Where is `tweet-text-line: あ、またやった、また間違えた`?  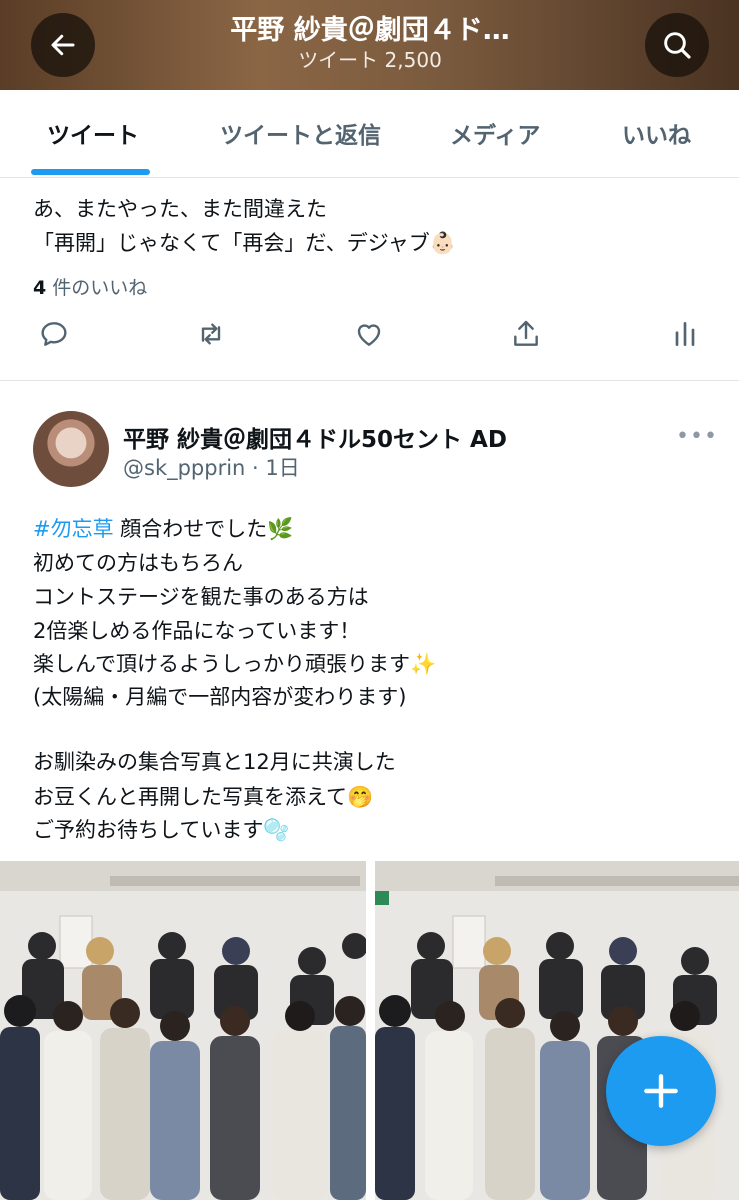
tweet-text-line: あ、またやった、また間違えた is located at coordinates (180, 209).